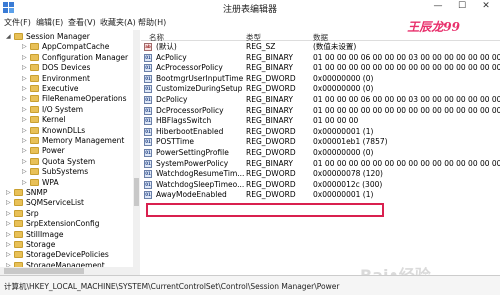  Describe the element at coordinates (152, 22) in the screenshot. I see `menu-help: 帮助(H)` at that location.